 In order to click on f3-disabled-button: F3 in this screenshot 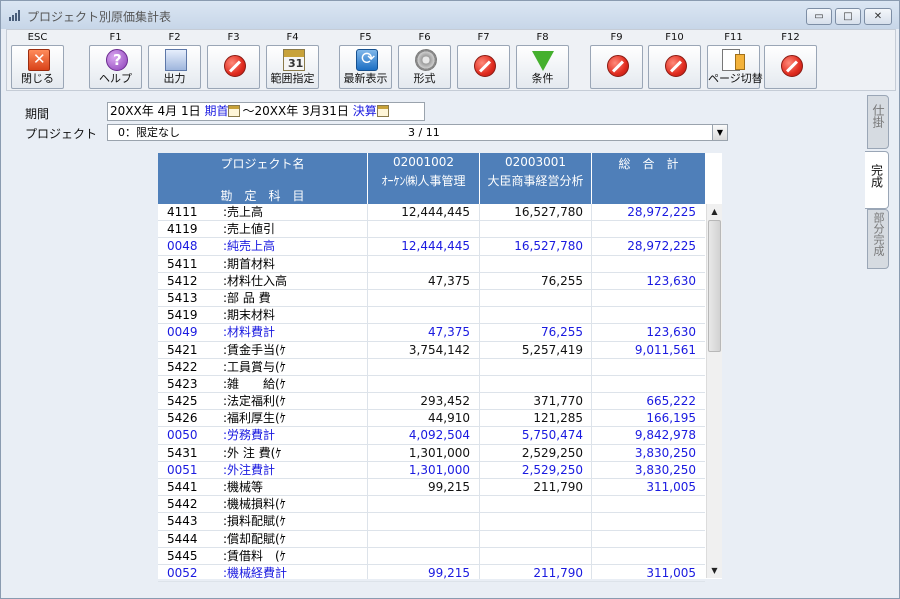, I will do `click(233, 61)`.